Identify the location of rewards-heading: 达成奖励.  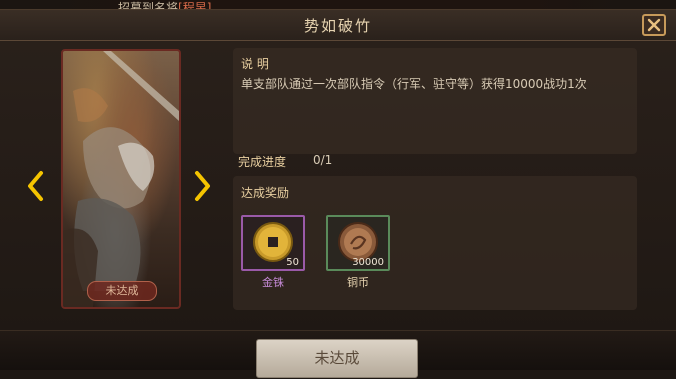
(265, 193).